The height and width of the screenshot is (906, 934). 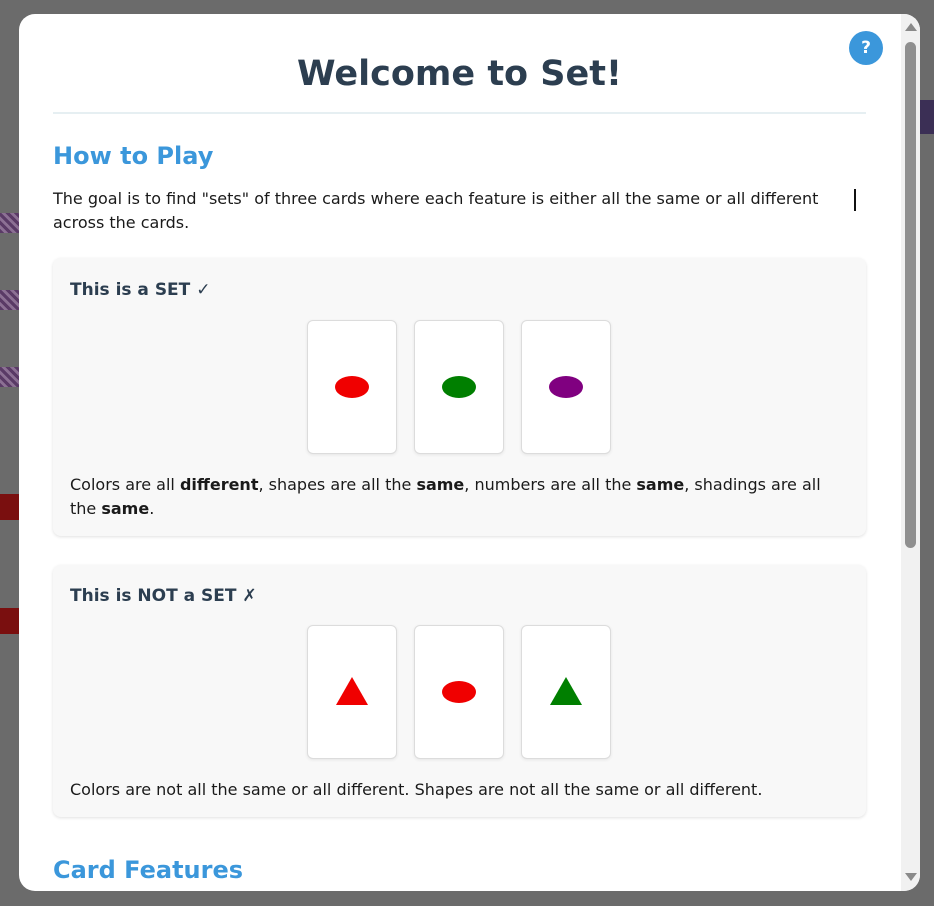 I want to click on text-cursor, so click(x=855, y=200).